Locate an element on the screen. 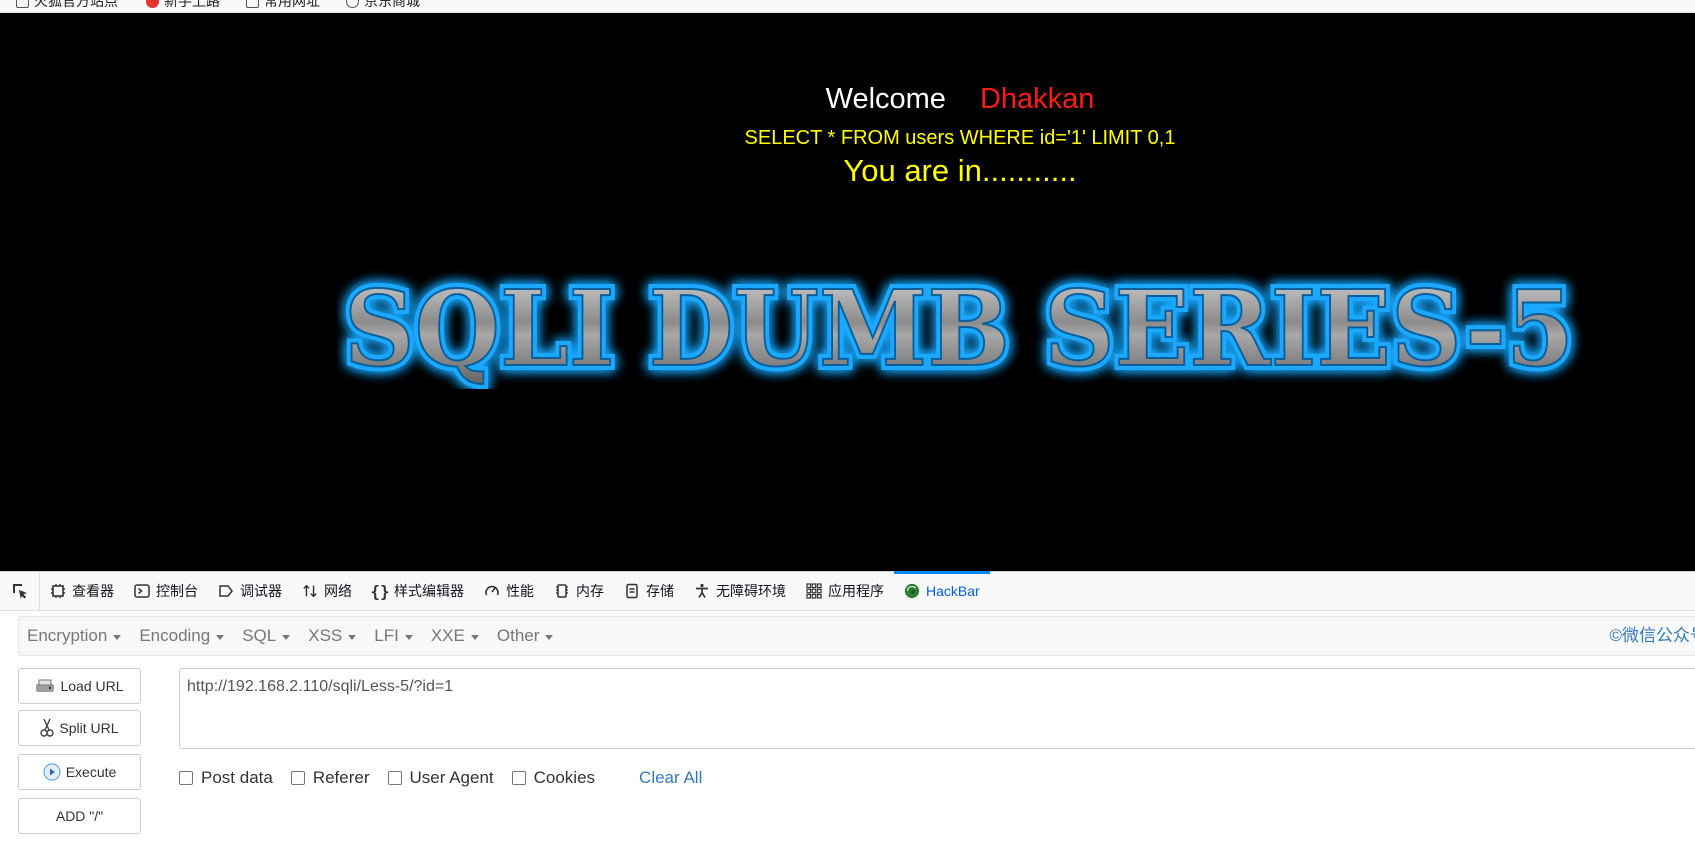 Image resolution: width=1695 pixels, height=863 pixels. menu-label: XSS is located at coordinates (325, 635).